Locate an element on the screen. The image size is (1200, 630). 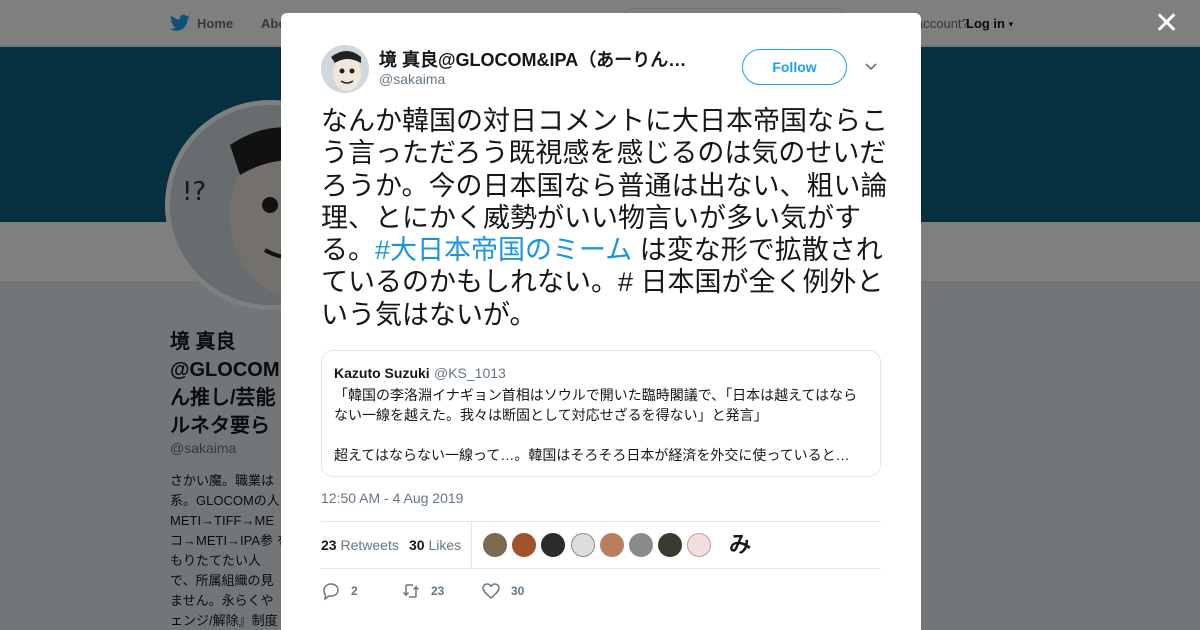
chevron-down-icon is located at coordinates (871, 66).